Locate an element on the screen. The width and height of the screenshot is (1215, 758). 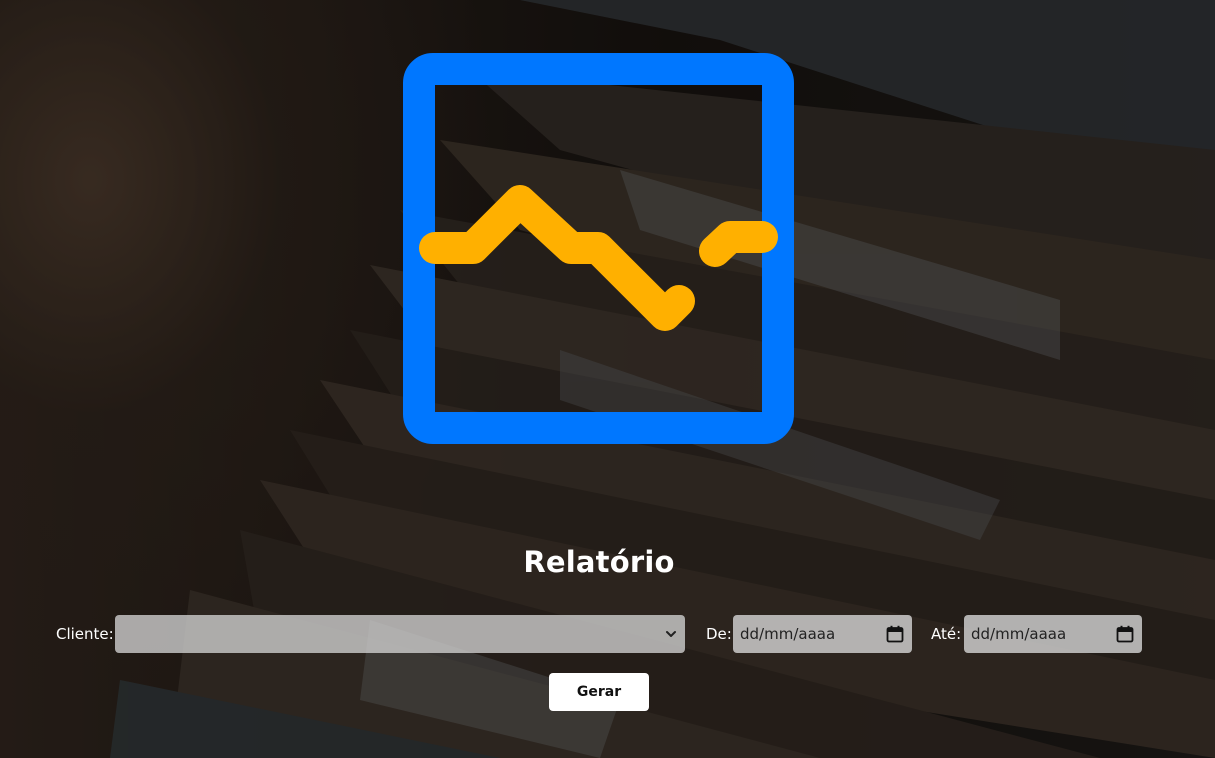
ate-label: Até: is located at coordinates (946, 634).